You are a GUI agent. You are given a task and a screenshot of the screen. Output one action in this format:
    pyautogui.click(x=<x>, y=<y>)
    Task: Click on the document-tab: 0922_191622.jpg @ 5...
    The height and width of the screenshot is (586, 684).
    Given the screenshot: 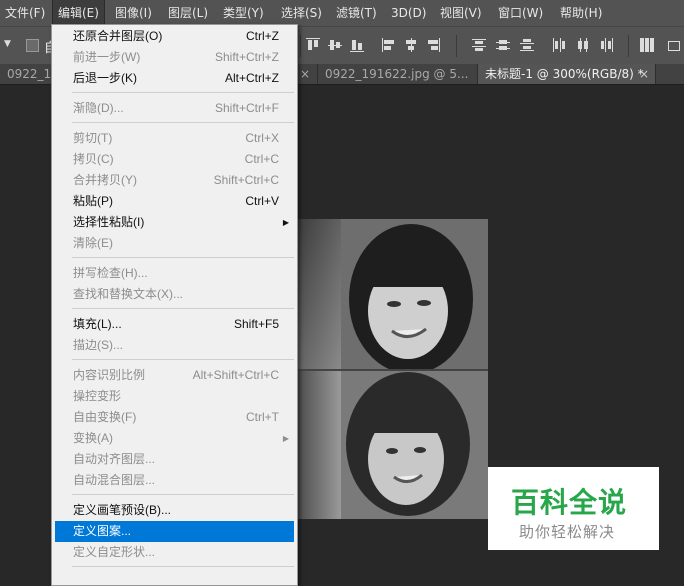 What is the action you would take?
    pyautogui.click(x=398, y=74)
    